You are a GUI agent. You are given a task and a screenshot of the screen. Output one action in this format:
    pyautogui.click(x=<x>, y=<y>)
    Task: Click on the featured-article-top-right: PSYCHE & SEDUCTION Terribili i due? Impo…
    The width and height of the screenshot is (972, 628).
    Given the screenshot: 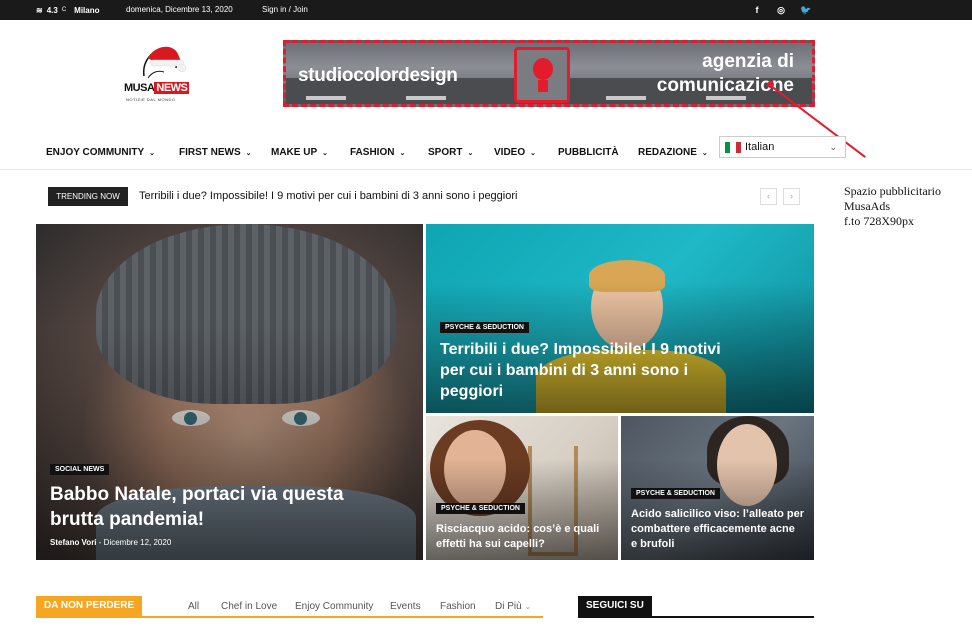 What is the action you would take?
    pyautogui.click(x=620, y=318)
    